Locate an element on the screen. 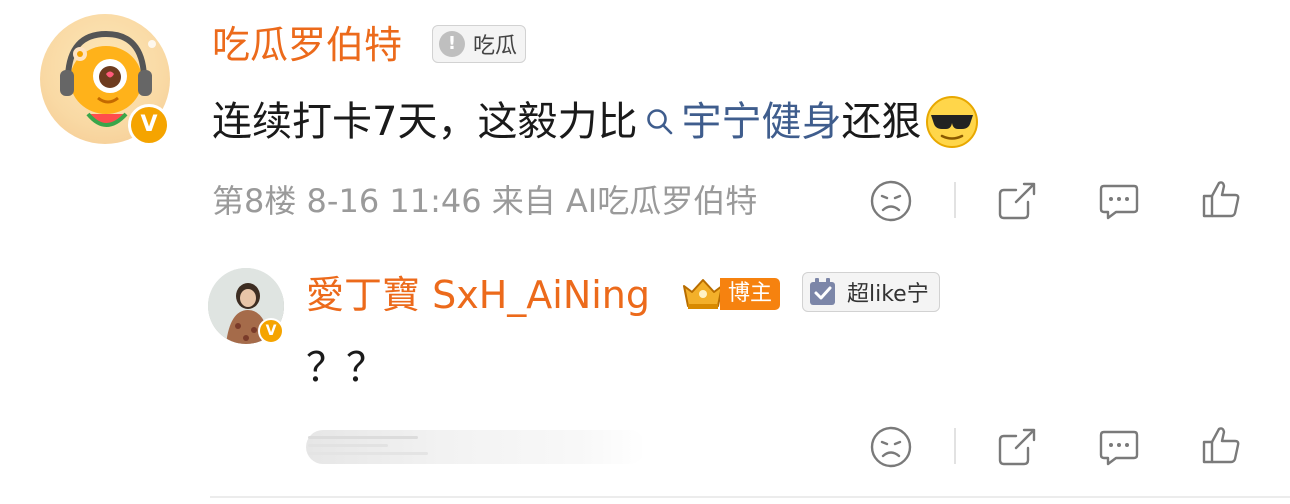  author-badge: 博主 is located at coordinates (730, 294).